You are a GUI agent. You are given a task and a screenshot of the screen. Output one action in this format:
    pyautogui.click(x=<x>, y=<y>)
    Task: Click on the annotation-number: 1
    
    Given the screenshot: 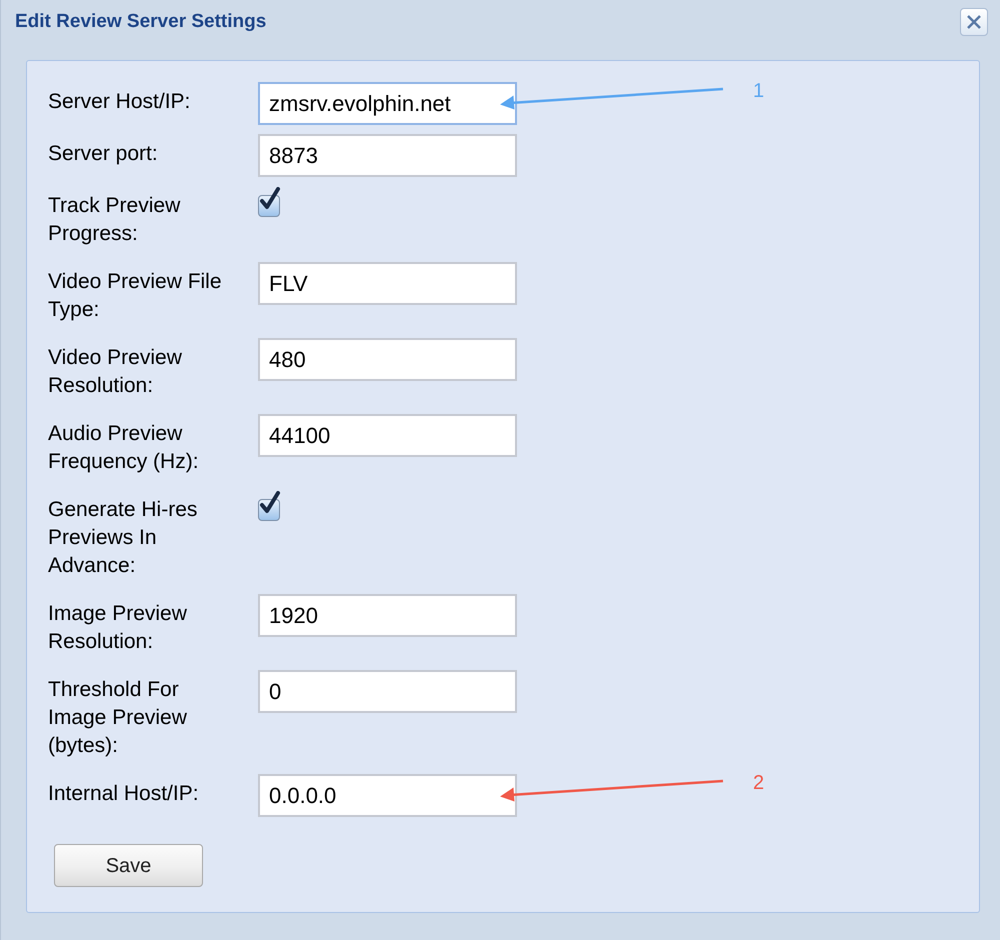 What is the action you would take?
    pyautogui.click(x=758, y=91)
    